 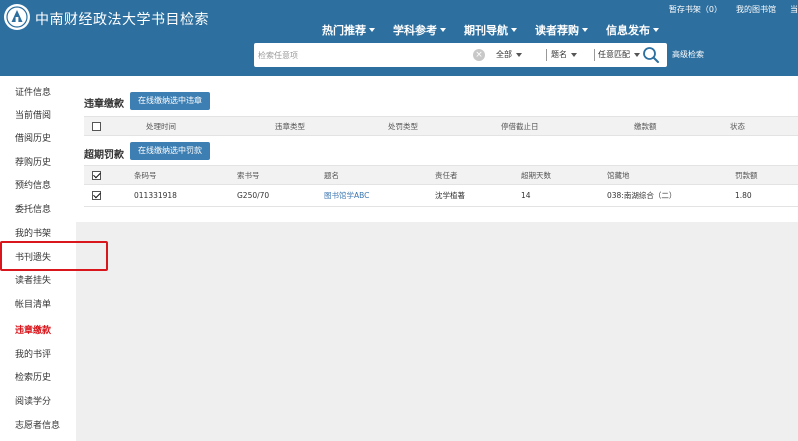 I want to click on sidebar-item-search-history: 检索历史, so click(x=38, y=378).